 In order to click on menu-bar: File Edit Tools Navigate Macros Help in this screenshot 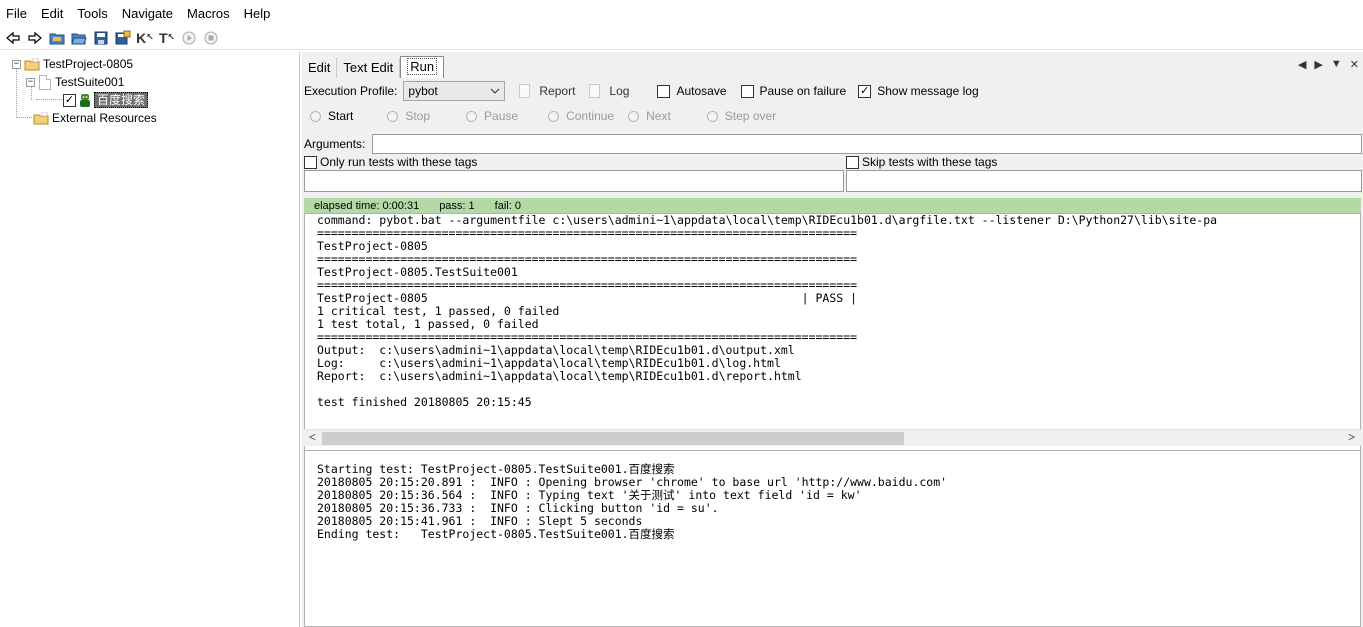, I will do `click(681, 13)`.